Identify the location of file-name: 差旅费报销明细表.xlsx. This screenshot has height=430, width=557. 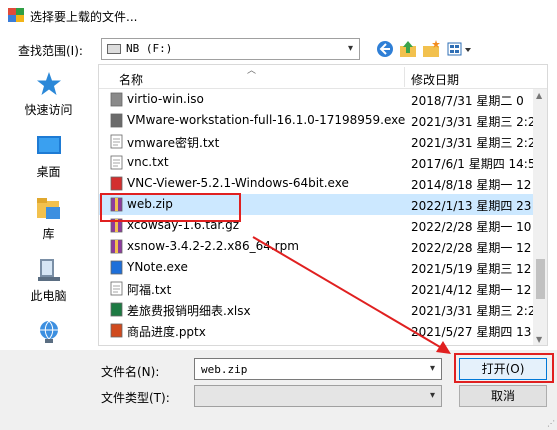
(189, 311).